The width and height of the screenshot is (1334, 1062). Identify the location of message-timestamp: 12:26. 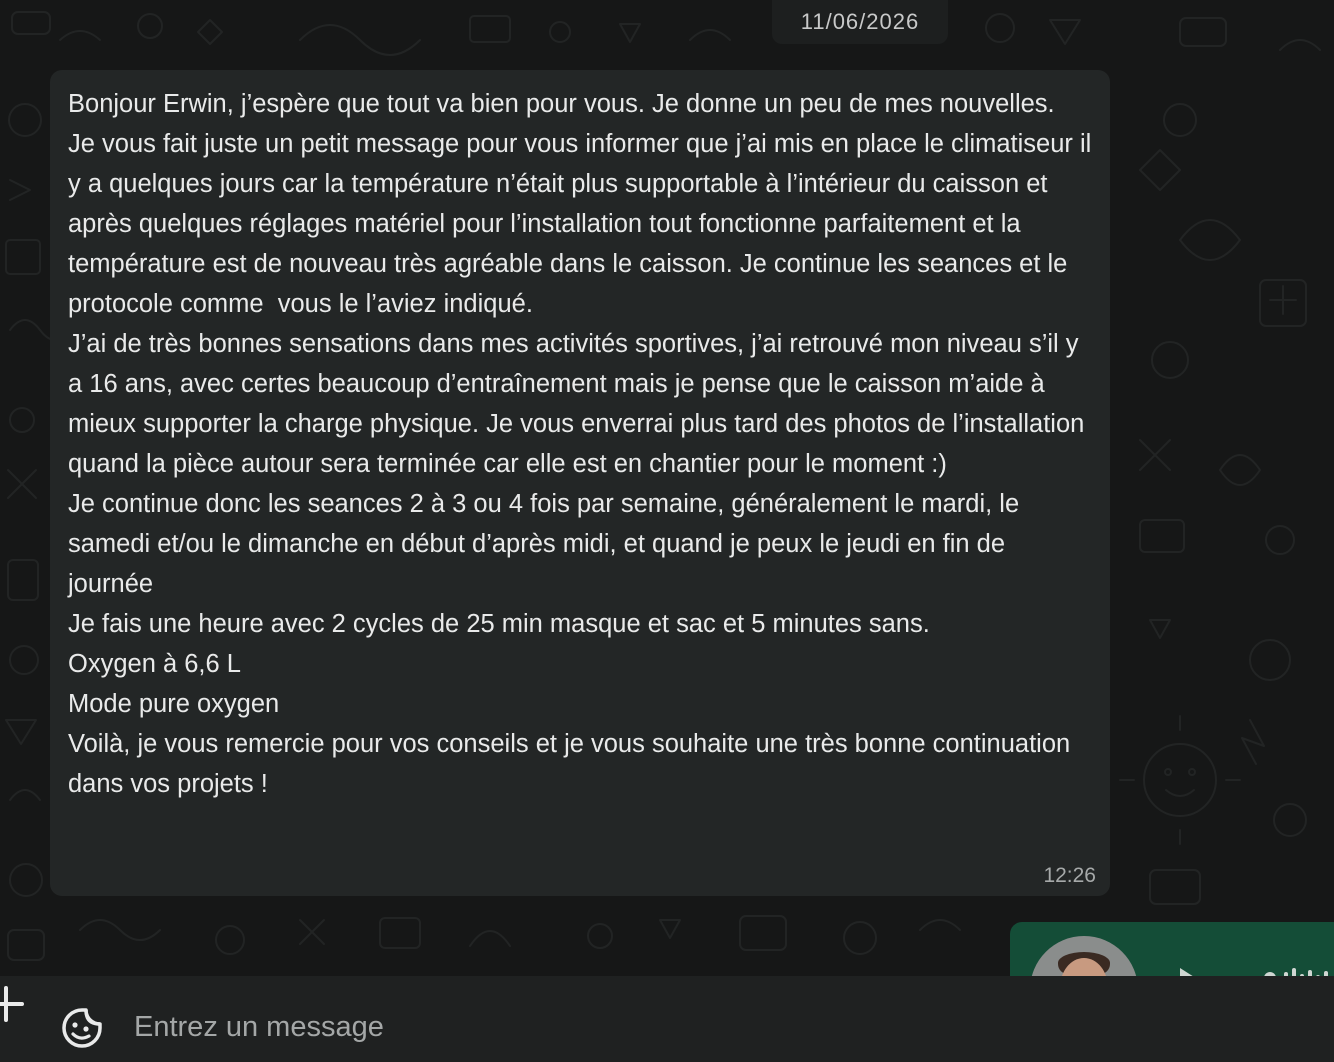
(1069, 875).